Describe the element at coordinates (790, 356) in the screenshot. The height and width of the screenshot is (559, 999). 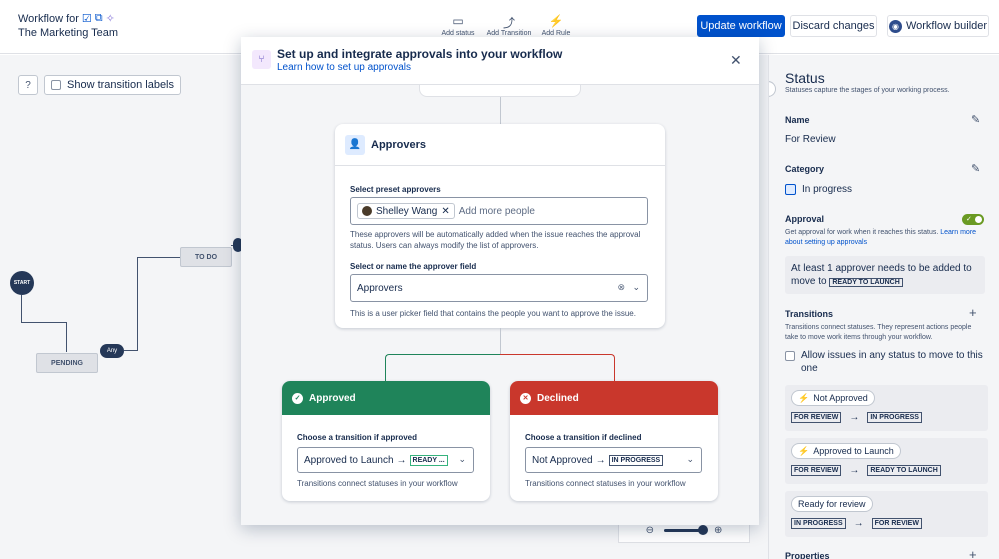
I see `allow-any-status-checkbox` at that location.